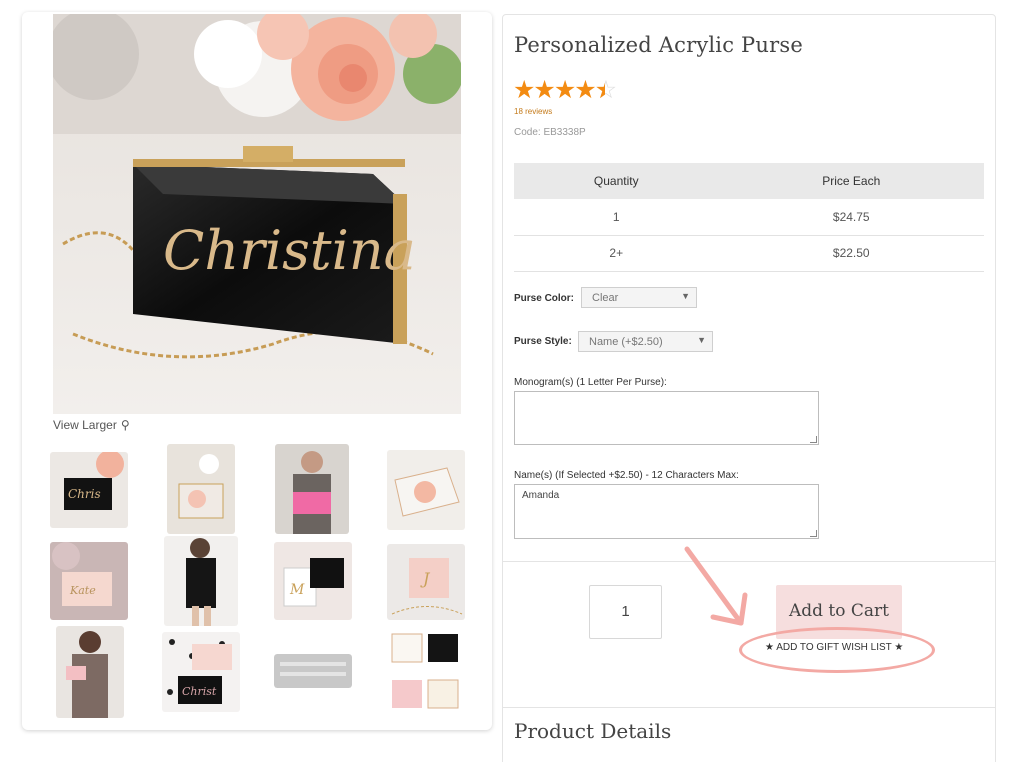  What do you see at coordinates (544, 298) in the screenshot?
I see `purse-color-label: Purse Color:` at bounding box center [544, 298].